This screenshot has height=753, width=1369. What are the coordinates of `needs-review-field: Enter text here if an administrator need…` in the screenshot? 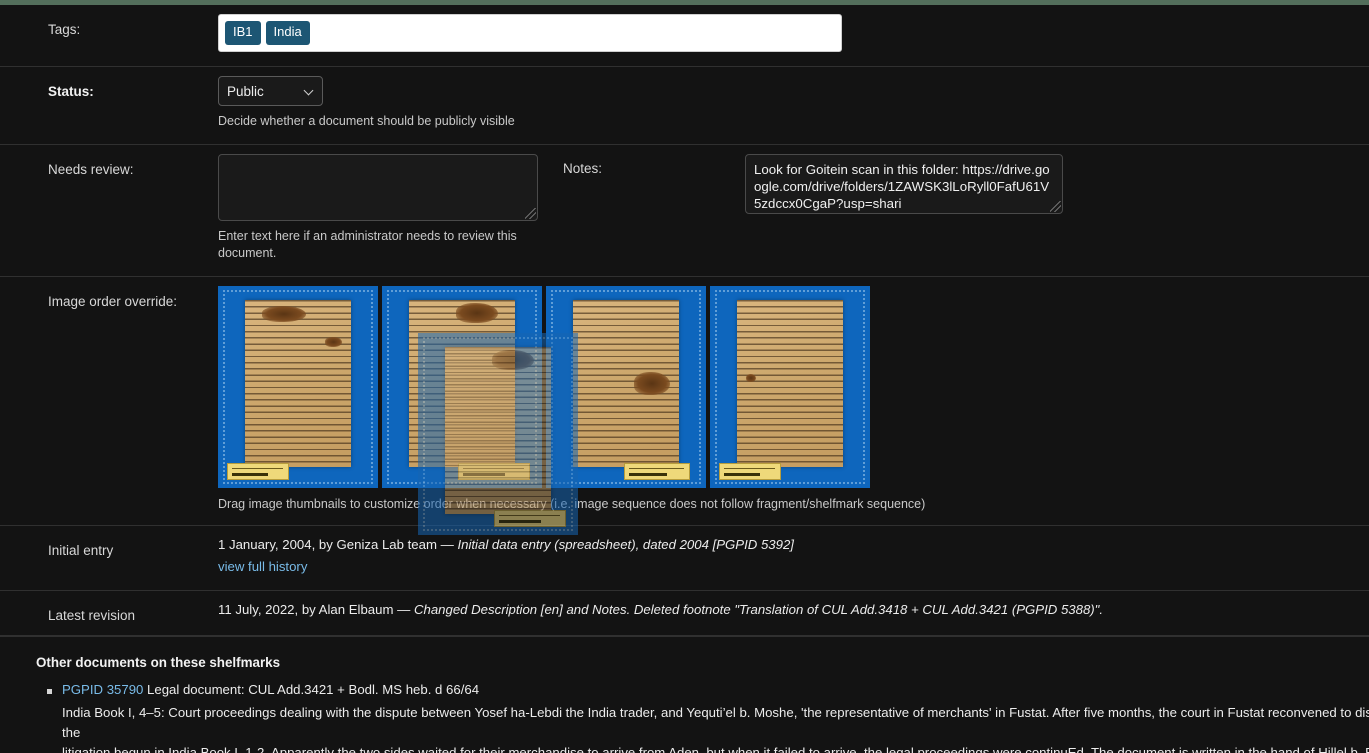 It's located at (390, 210).